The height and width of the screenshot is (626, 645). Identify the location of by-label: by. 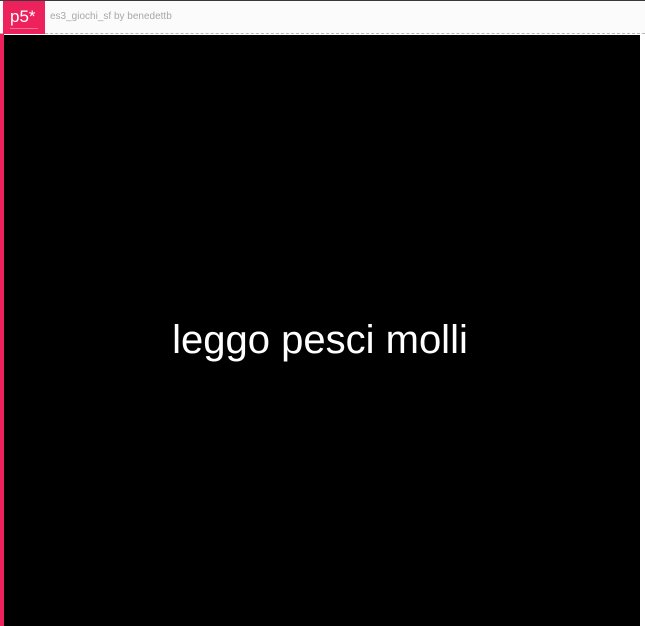
(119, 16).